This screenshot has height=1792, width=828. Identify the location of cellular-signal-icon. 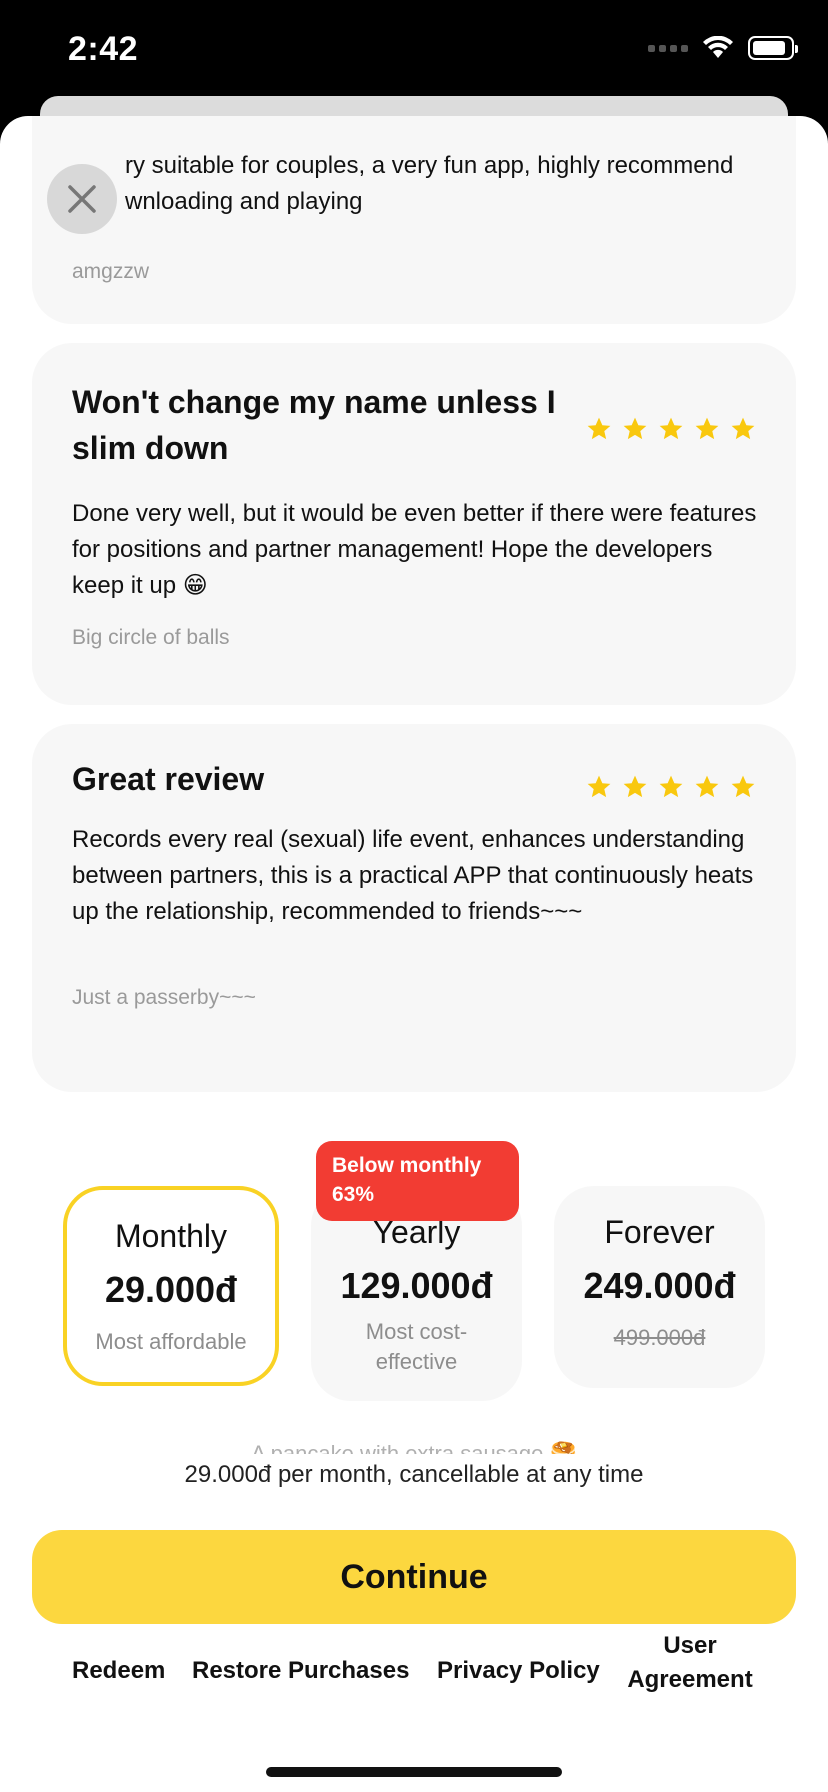
(668, 48).